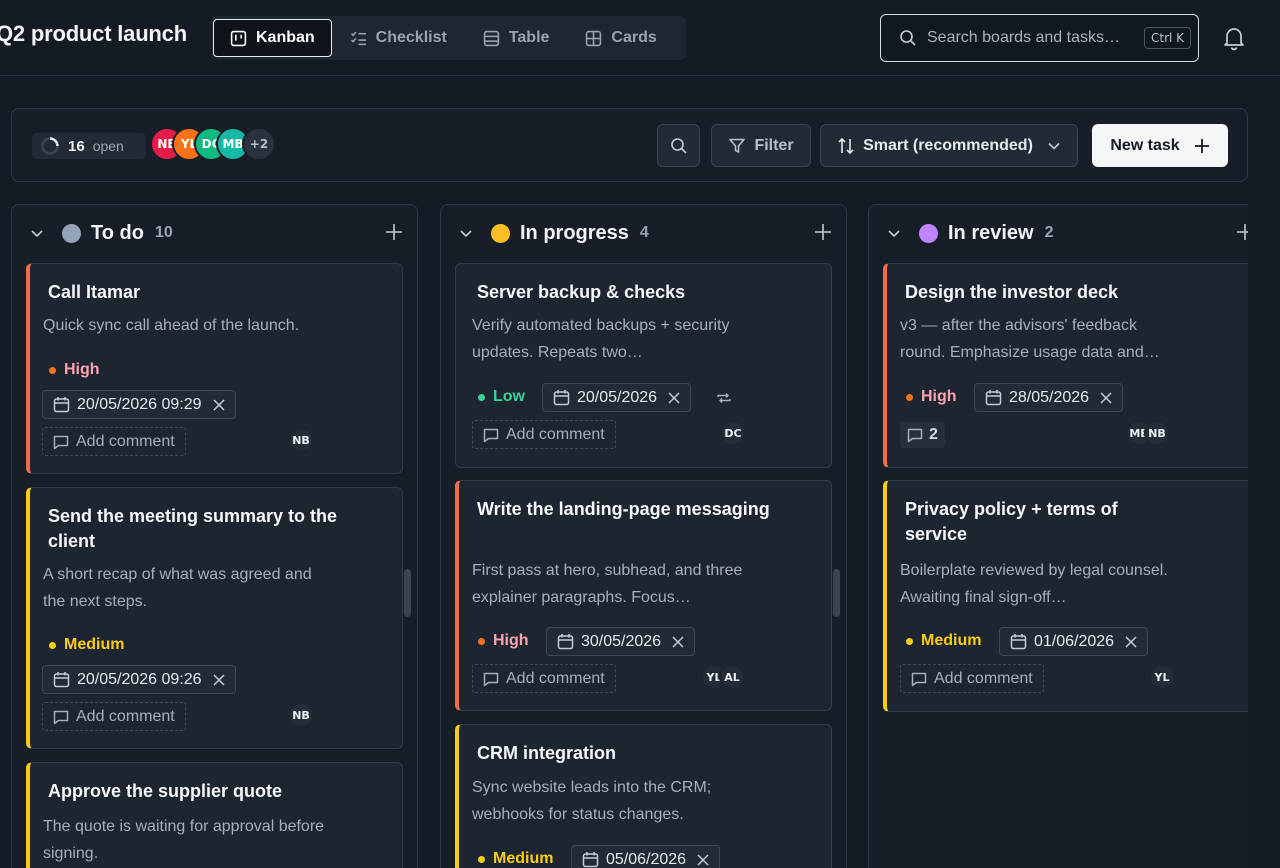 The height and width of the screenshot is (868, 1280). I want to click on card-title: Approve the supplier quote, so click(165, 791).